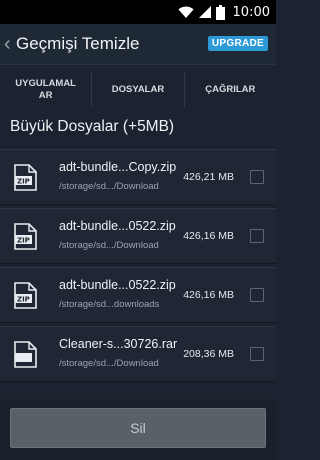 The height and width of the screenshot is (460, 320). Describe the element at coordinates (25, 354) in the screenshot. I see `archive-icon` at that location.